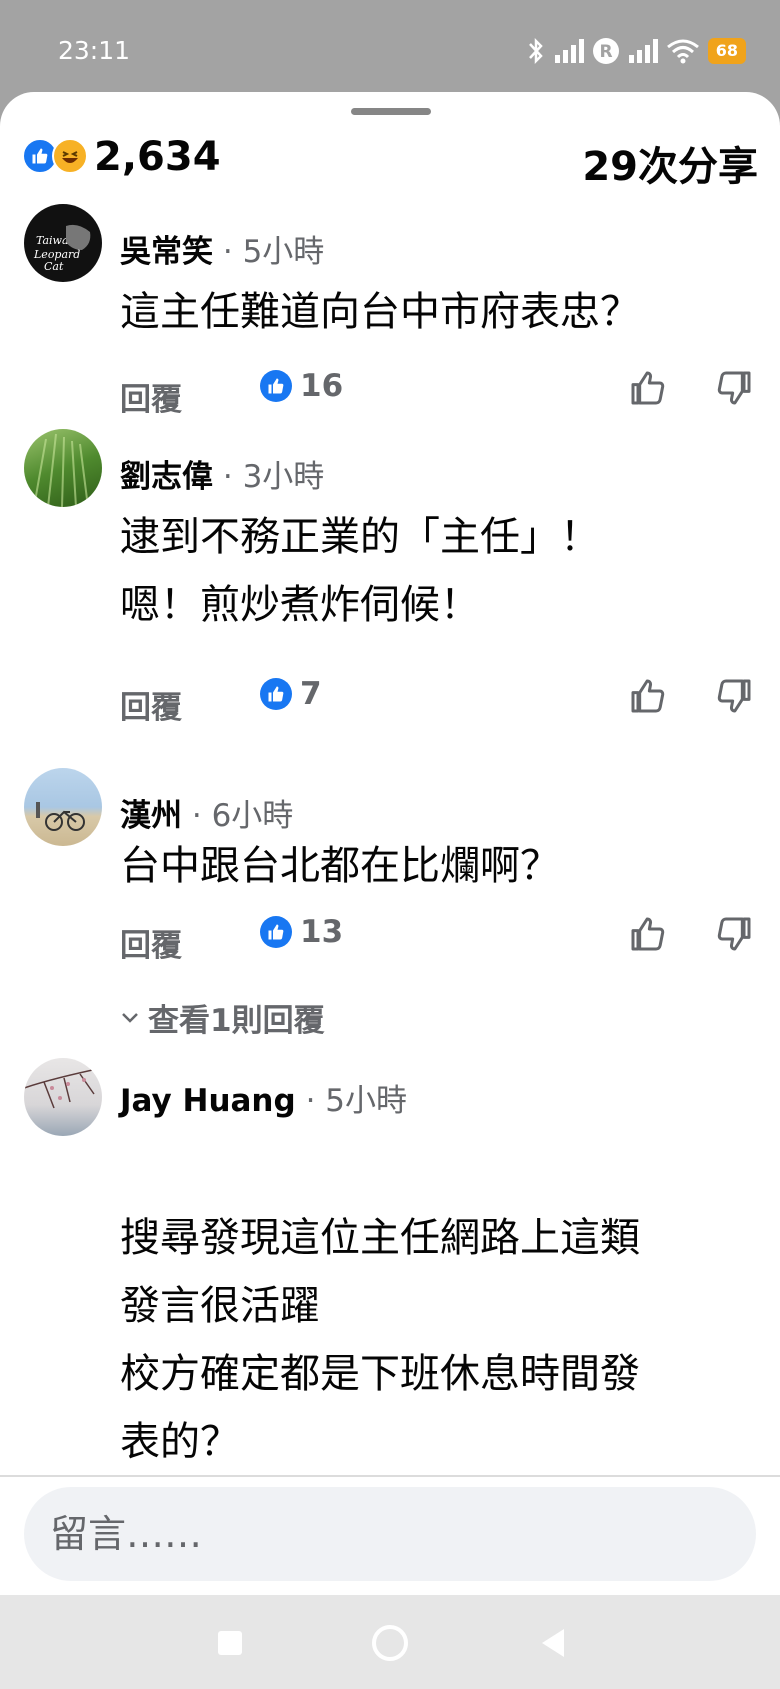 The width and height of the screenshot is (780, 1689). I want to click on like-count: 13, so click(322, 932).